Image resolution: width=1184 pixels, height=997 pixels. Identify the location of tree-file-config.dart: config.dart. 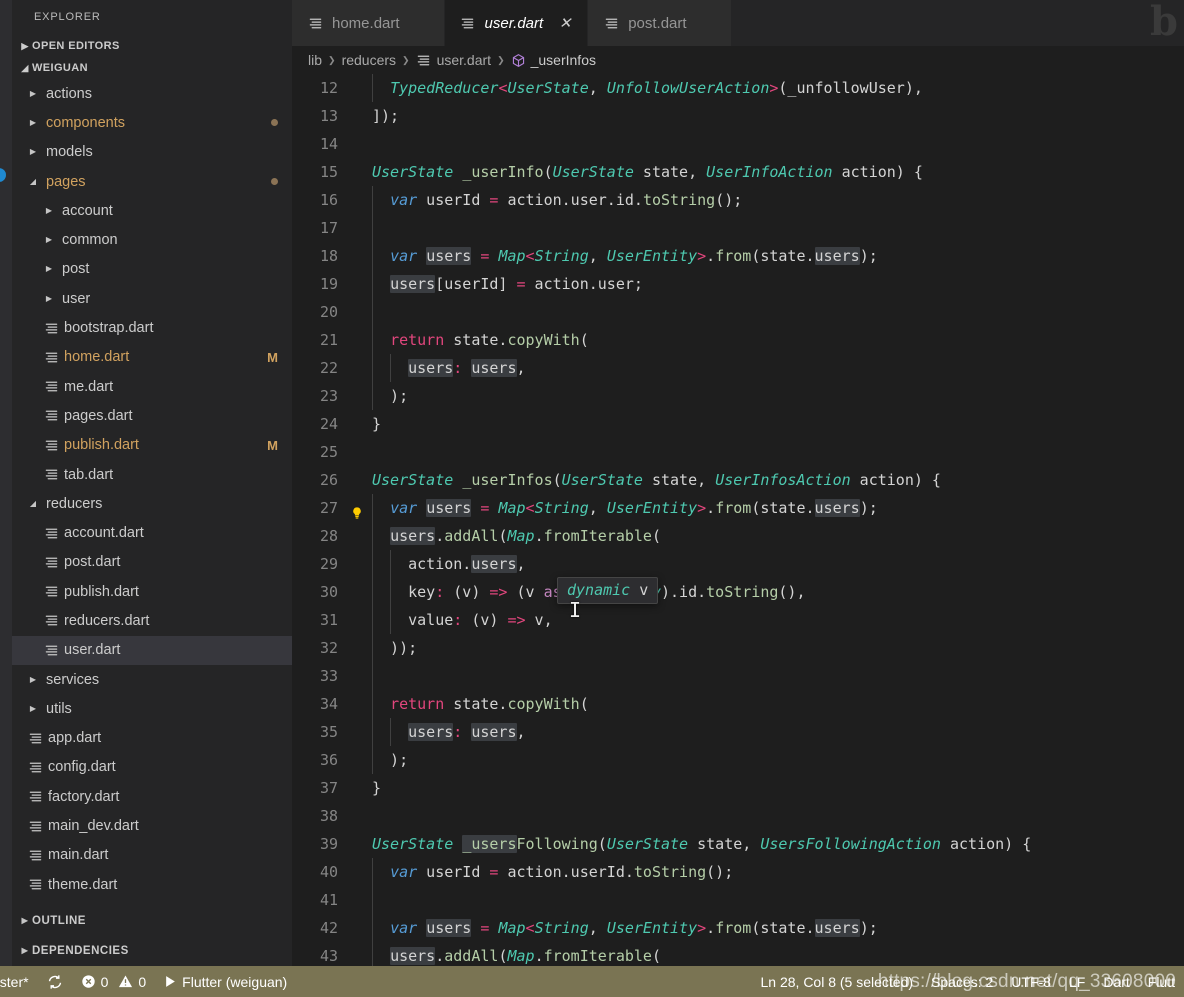
(152, 767).